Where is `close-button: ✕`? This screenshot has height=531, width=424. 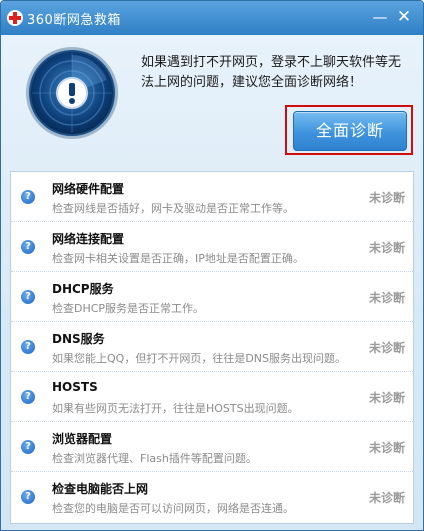 close-button: ✕ is located at coordinates (404, 17).